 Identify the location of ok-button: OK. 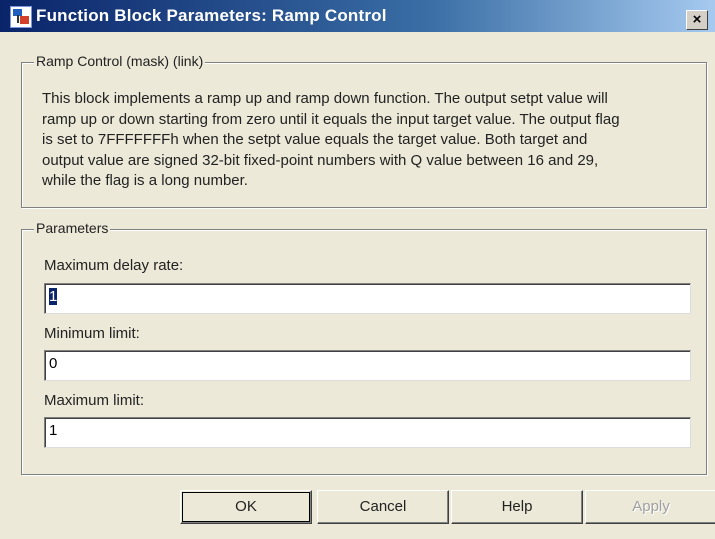
(246, 507).